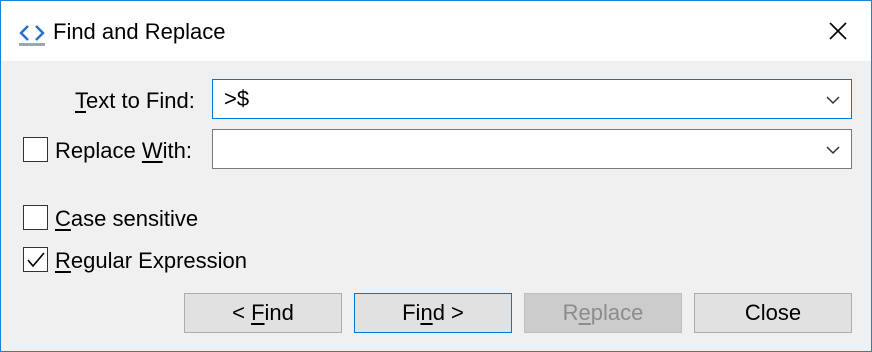 The width and height of the screenshot is (872, 352). I want to click on find-label: Text to Find:, so click(135, 100).